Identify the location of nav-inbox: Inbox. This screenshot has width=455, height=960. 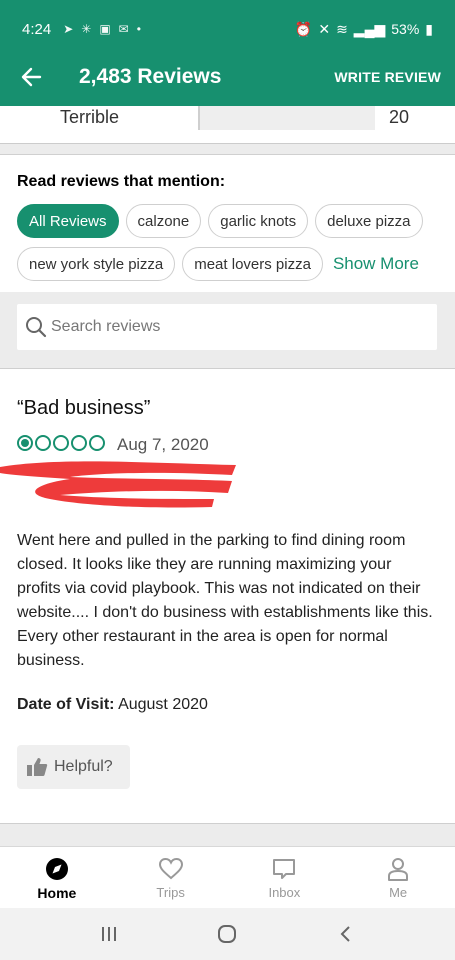
(285, 877).